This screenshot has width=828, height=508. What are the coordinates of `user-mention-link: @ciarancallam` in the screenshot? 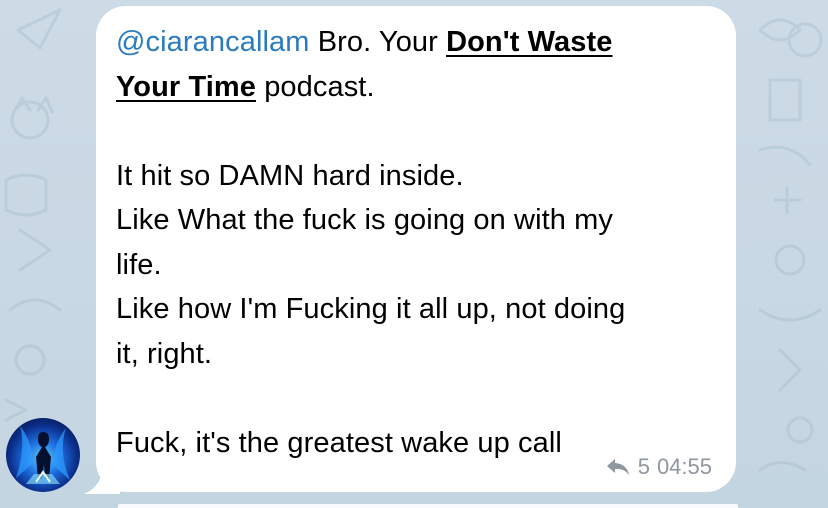 It's located at (213, 42).